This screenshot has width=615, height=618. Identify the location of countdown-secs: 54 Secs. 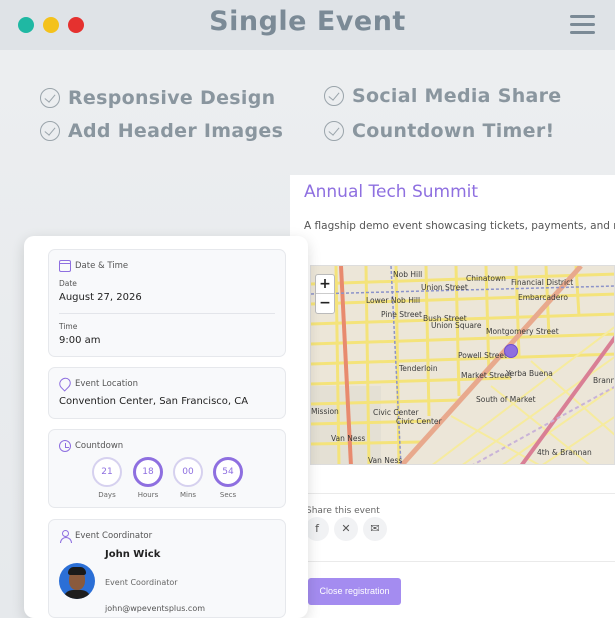
(228, 478).